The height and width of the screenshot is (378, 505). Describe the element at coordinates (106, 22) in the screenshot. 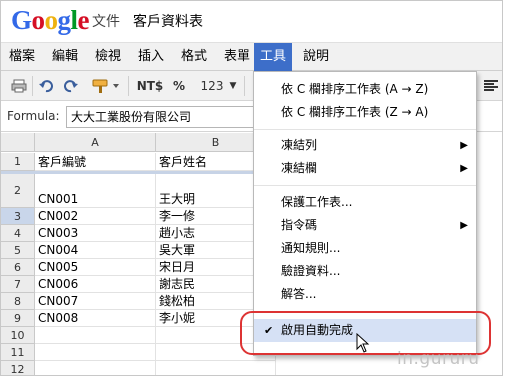

I see `product-name: 文件` at that location.